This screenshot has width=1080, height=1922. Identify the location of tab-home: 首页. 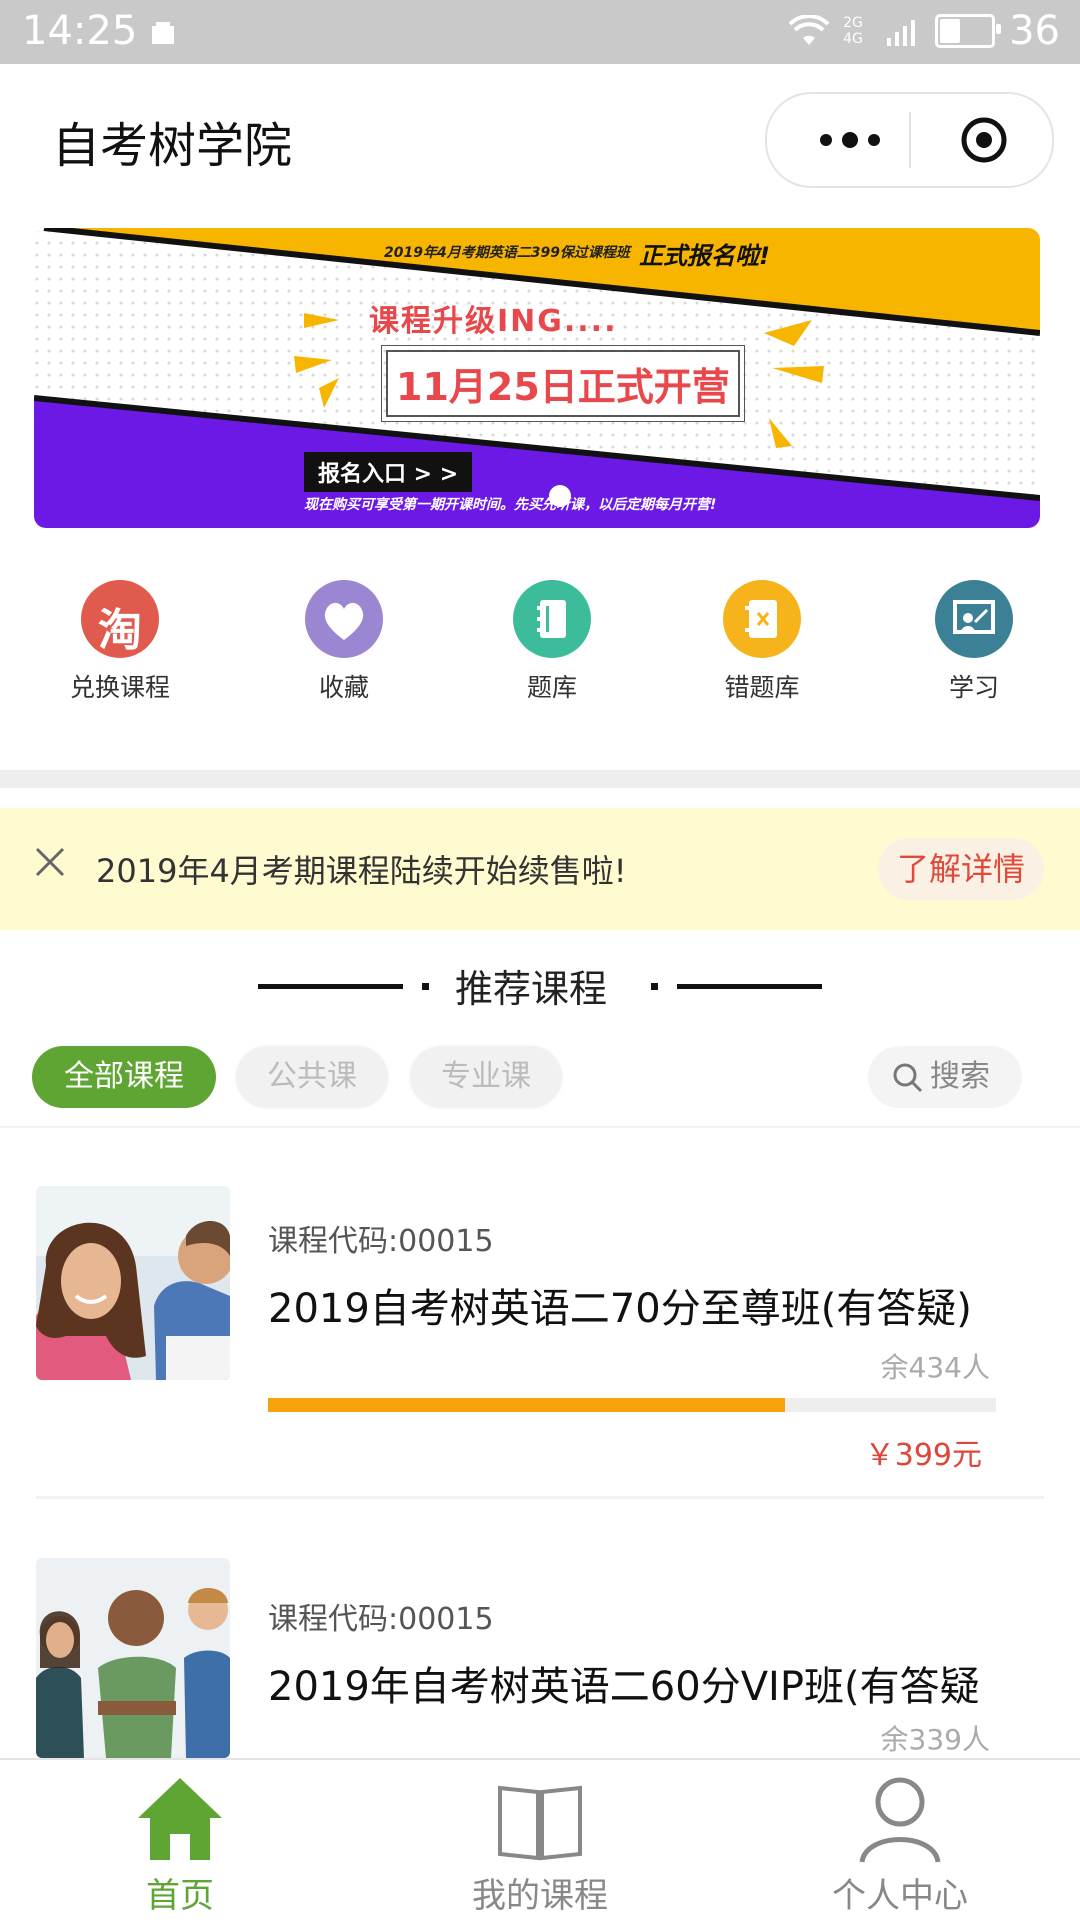
(180, 1843).